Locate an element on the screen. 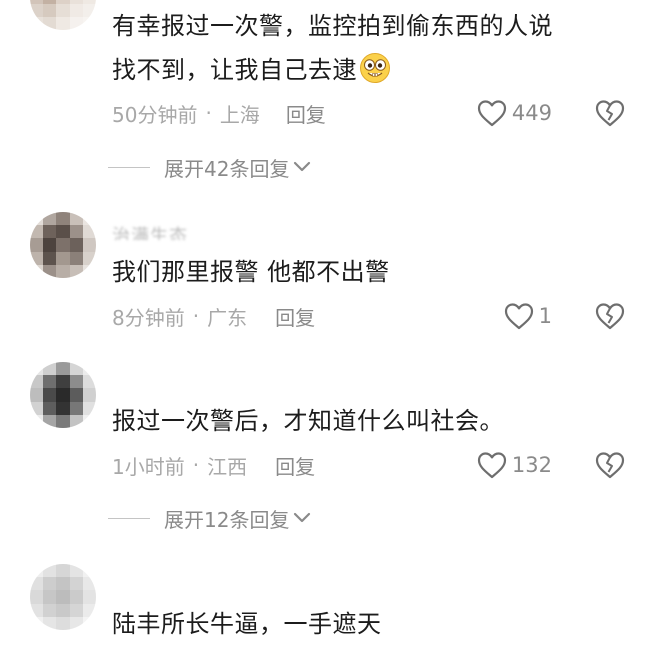 This screenshot has height=651, width=660. comment-text: 我们那里报警 他都不出警 is located at coordinates (251, 272).